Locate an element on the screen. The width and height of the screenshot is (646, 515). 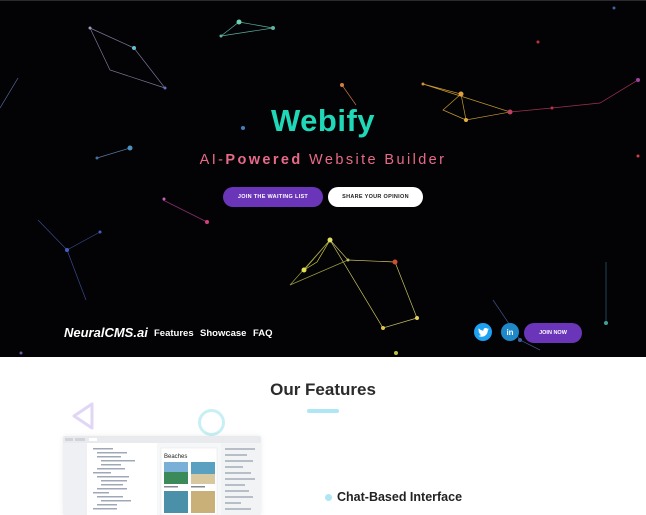
twitter-icon is located at coordinates (483, 332).